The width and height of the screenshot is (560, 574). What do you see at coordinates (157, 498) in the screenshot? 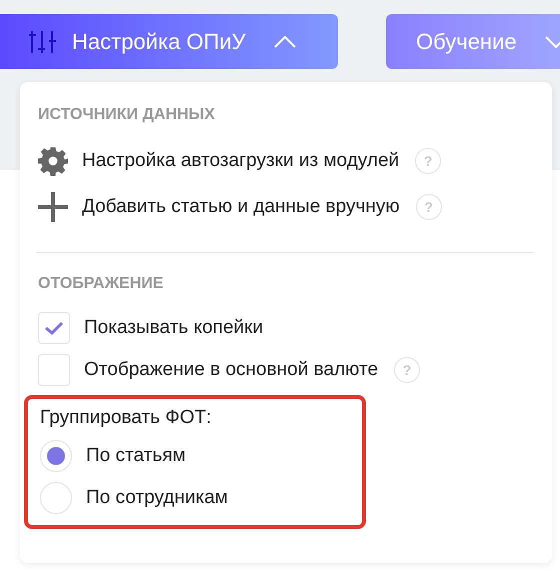
I see `radio-label: По сотрудникам` at bounding box center [157, 498].